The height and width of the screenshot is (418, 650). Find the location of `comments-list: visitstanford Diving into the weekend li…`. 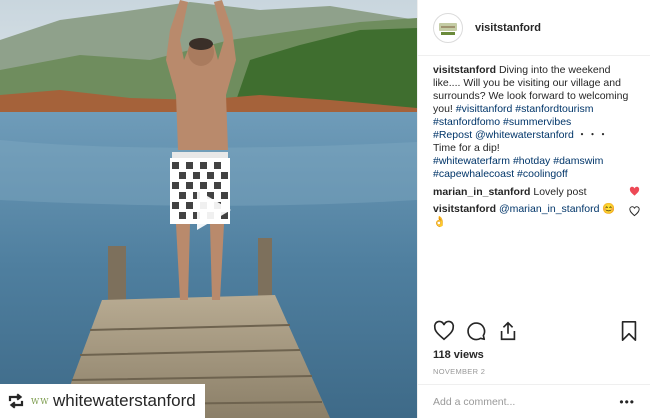

comments-list: visitstanford Diving into the weekend li… is located at coordinates (536, 148).